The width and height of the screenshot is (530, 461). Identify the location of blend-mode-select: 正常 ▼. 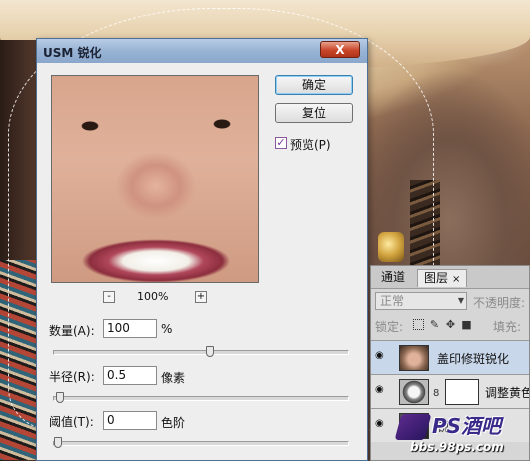
(421, 301).